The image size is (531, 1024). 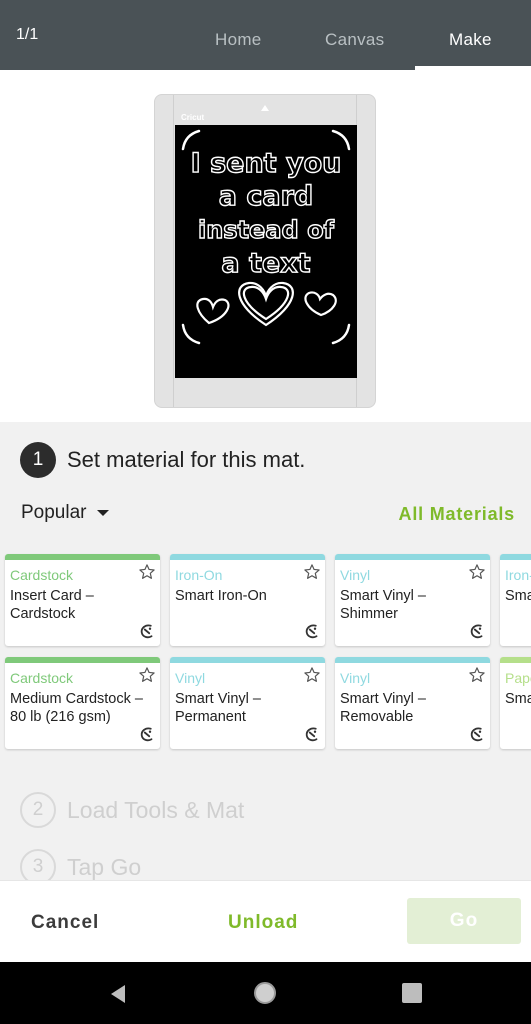 What do you see at coordinates (191, 140) in the screenshot?
I see `corner-flourish-tl` at bounding box center [191, 140].